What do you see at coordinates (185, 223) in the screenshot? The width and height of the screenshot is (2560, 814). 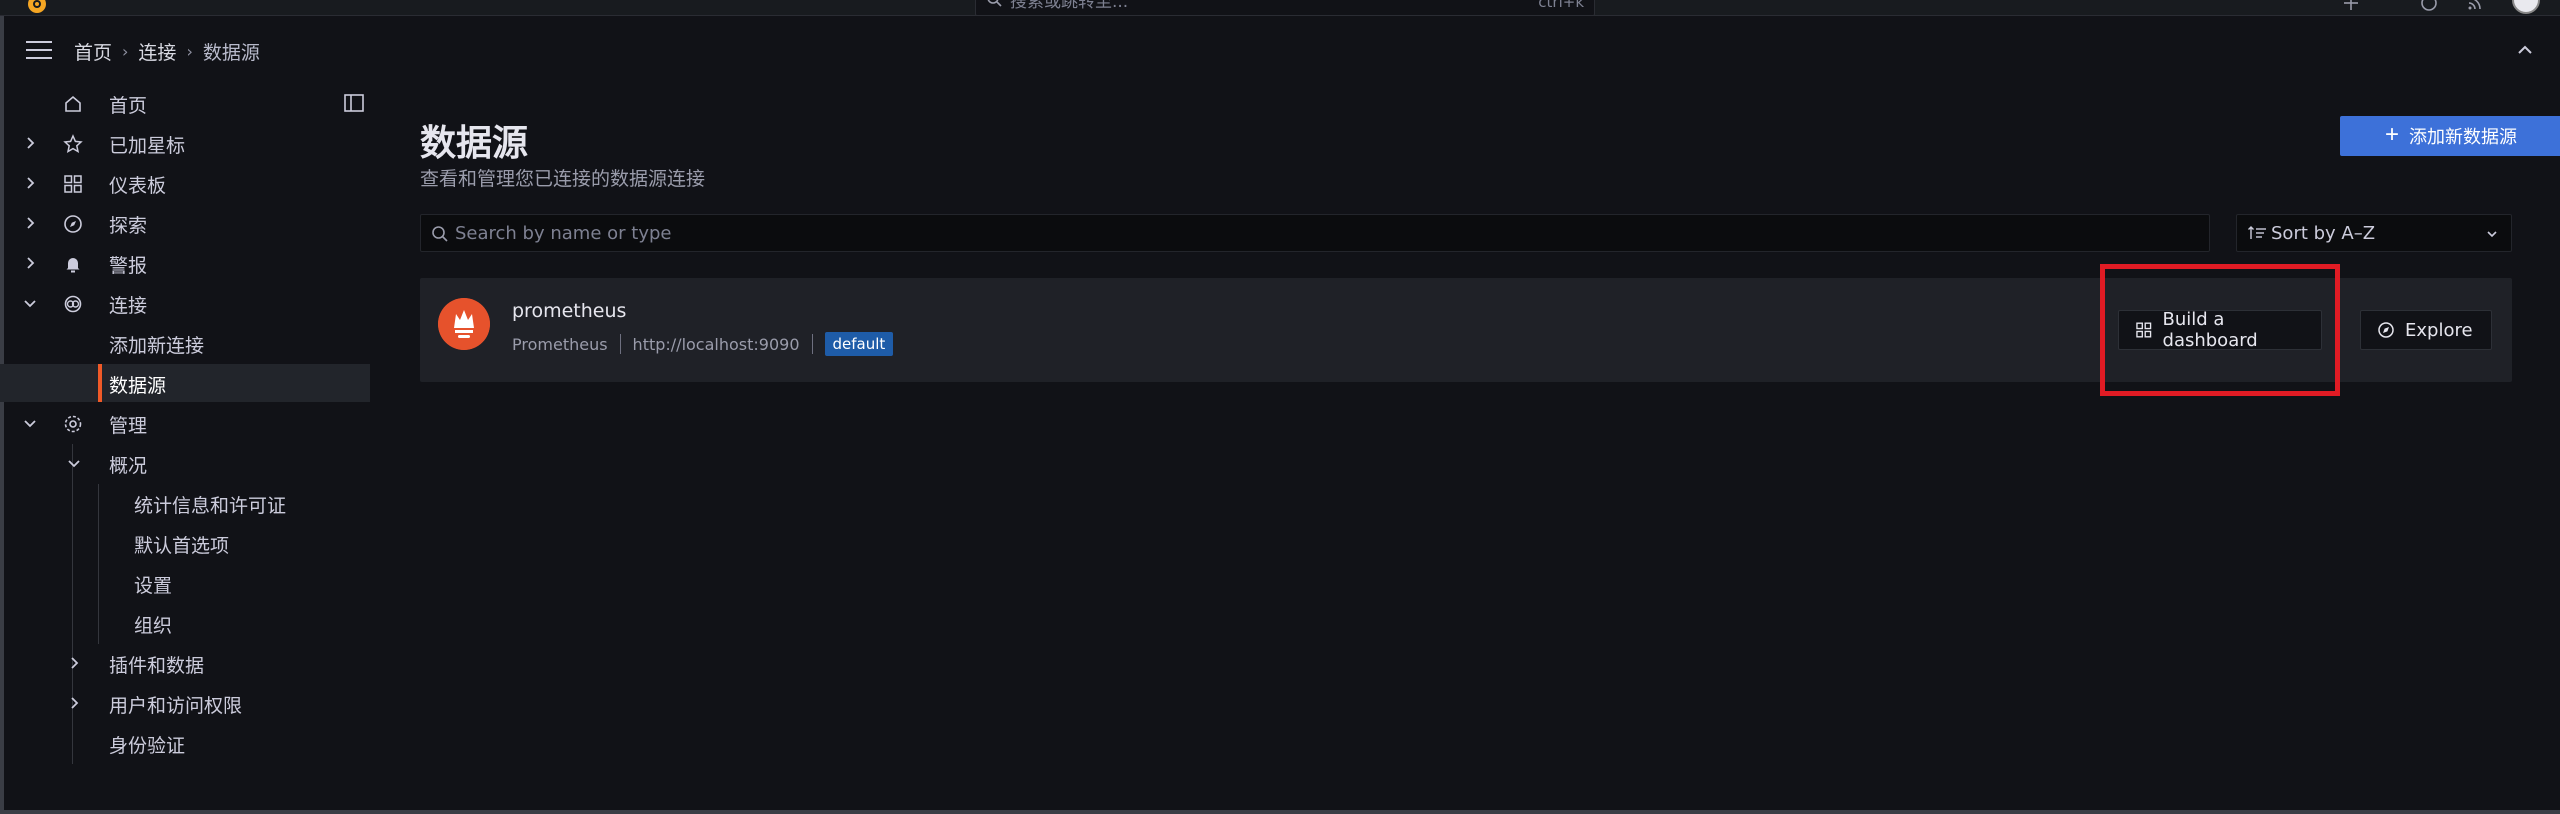 I see `sidebar-item-explore: 探索` at bounding box center [185, 223].